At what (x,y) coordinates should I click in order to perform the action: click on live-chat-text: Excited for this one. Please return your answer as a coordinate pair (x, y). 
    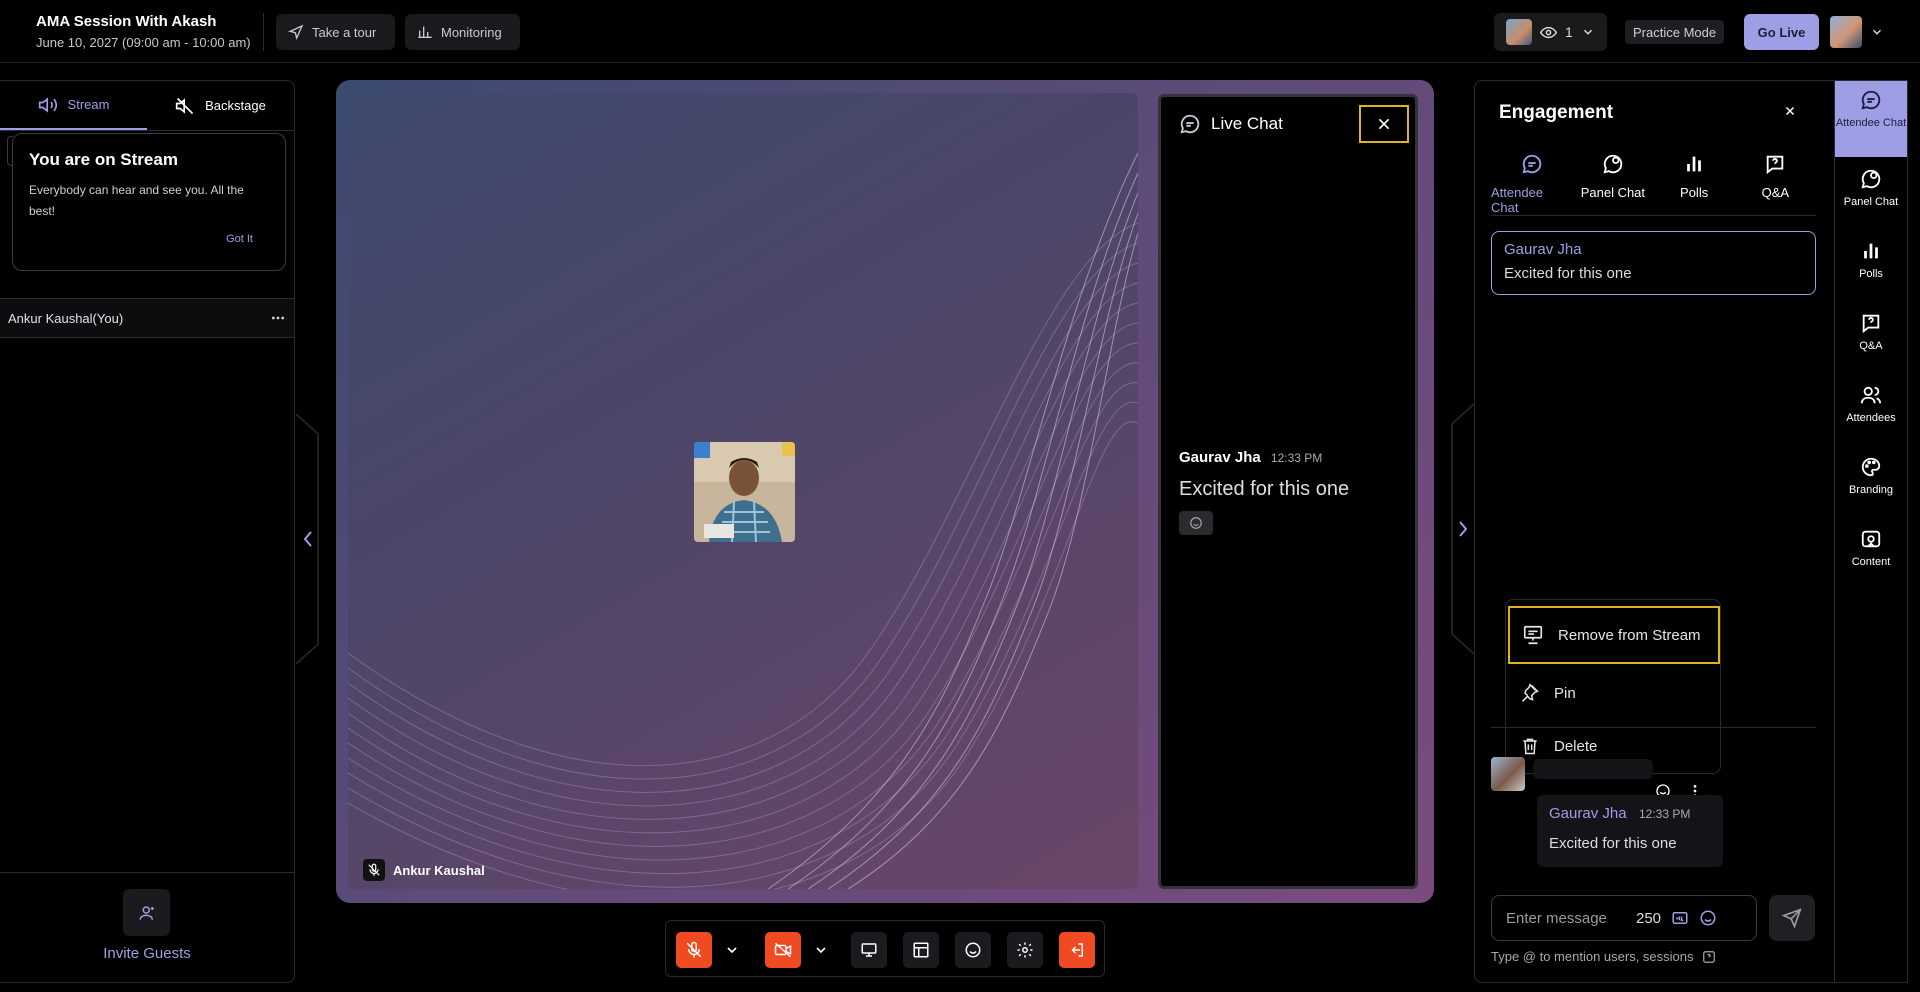
    Looking at the image, I should click on (1264, 489).